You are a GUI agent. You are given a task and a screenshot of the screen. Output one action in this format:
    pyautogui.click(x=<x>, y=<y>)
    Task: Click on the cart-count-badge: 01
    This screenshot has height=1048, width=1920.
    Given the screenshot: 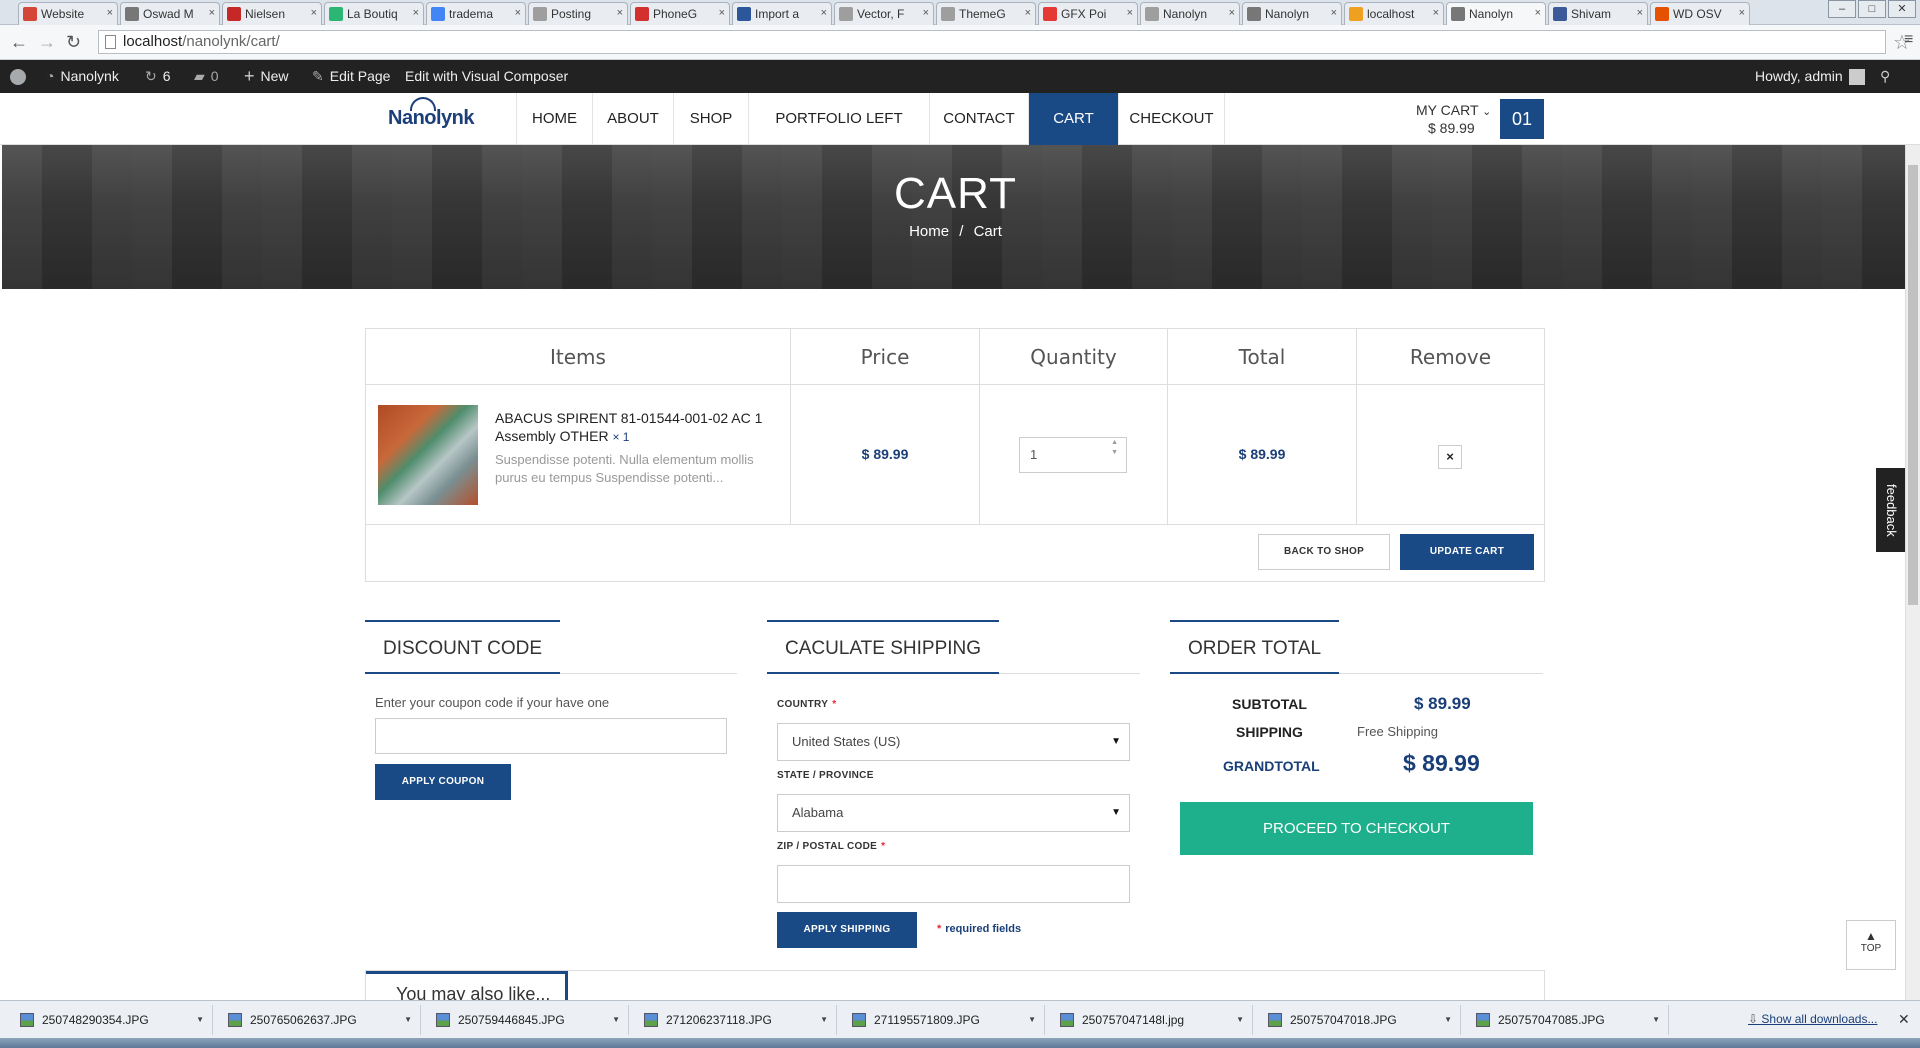 What is the action you would take?
    pyautogui.click(x=1522, y=119)
    